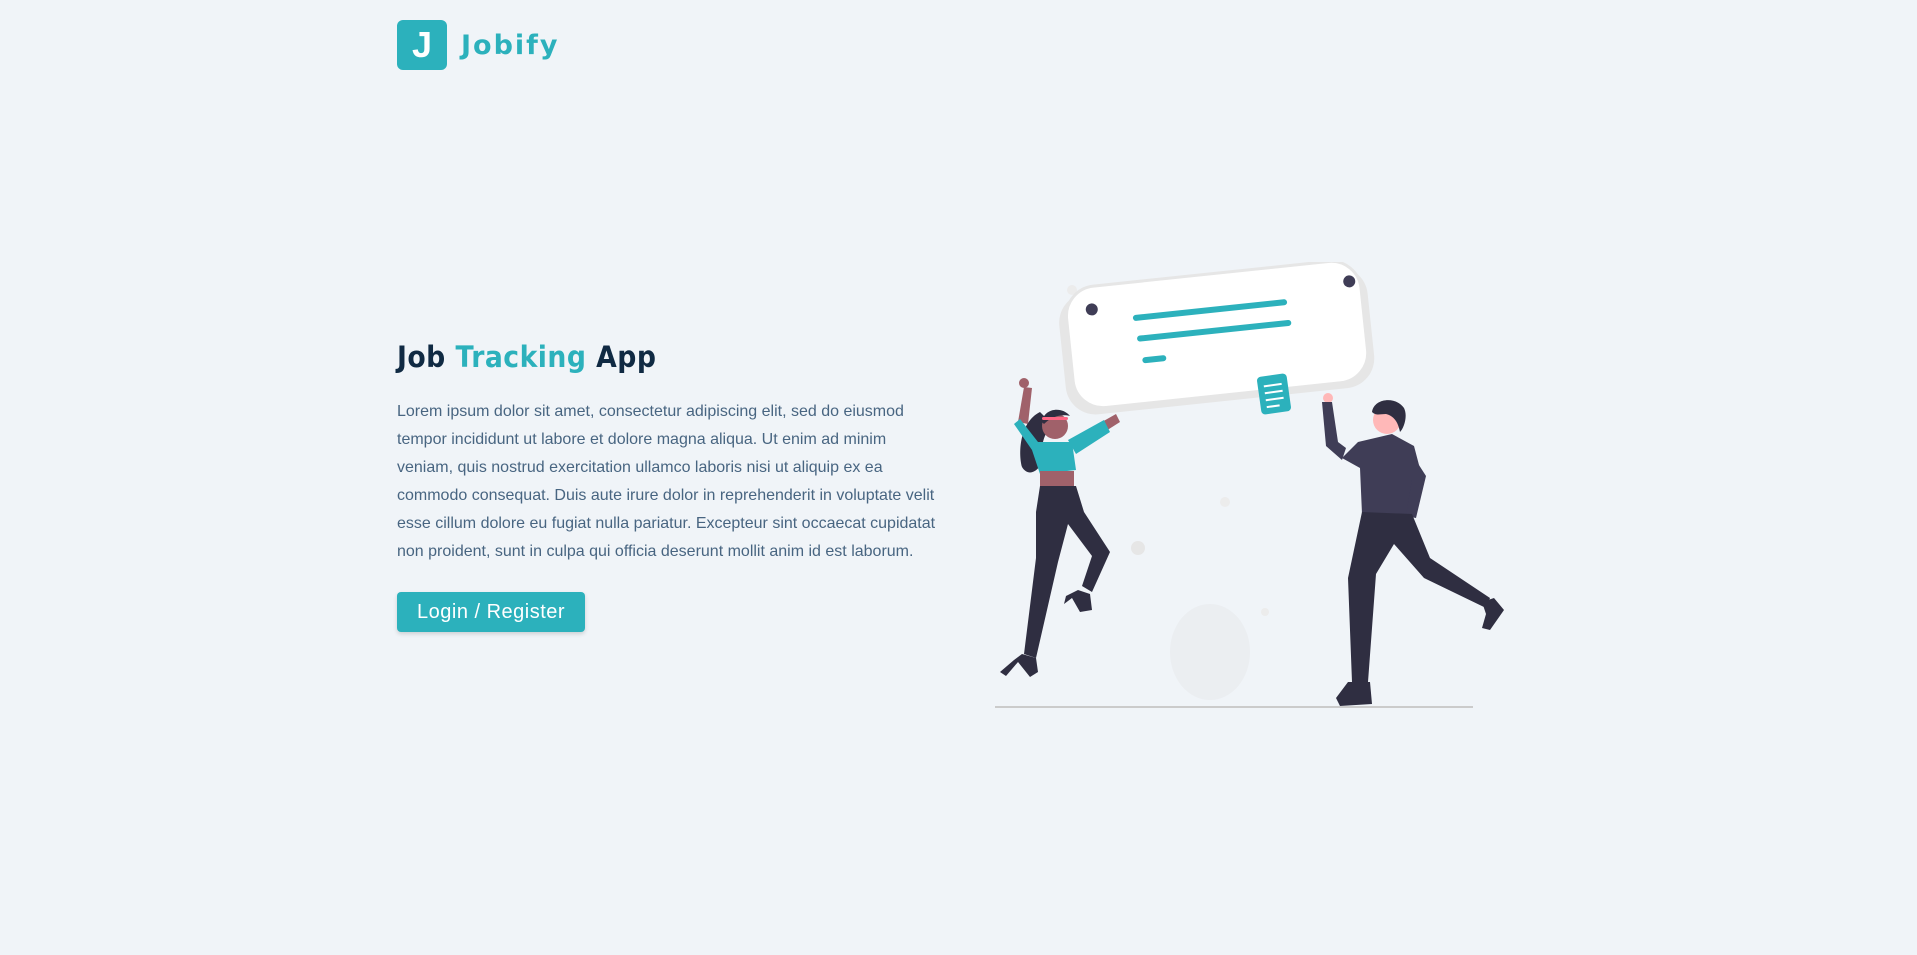  I want to click on title-accent: Tracking, so click(521, 357).